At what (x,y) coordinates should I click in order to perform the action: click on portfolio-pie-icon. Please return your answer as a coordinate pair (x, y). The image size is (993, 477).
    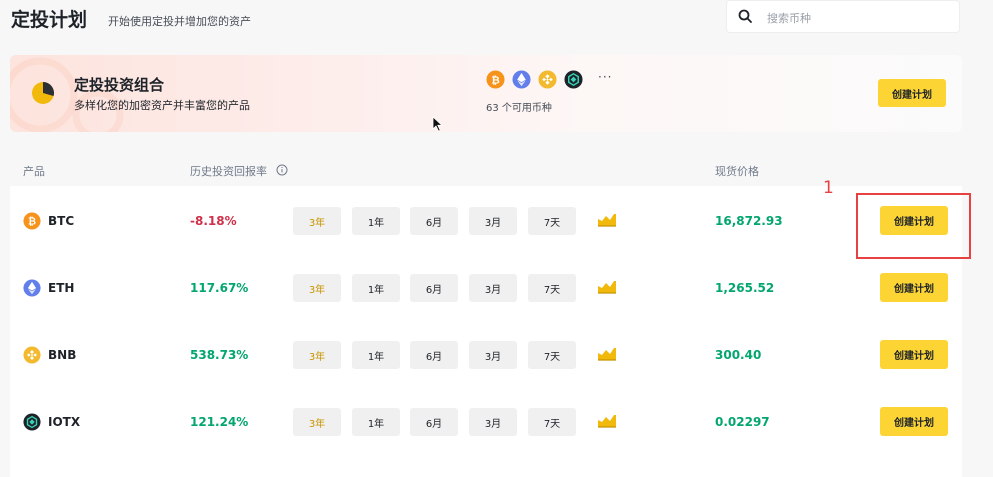
    Looking at the image, I should click on (43, 92).